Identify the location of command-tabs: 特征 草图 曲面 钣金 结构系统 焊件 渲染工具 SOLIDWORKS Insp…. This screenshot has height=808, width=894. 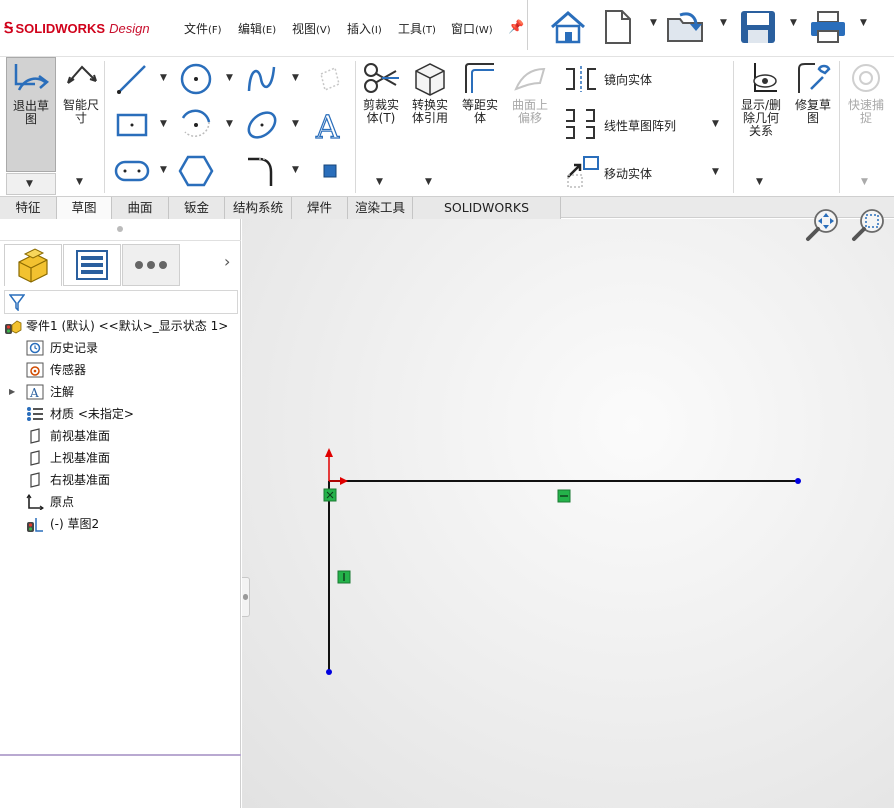
(447, 216).